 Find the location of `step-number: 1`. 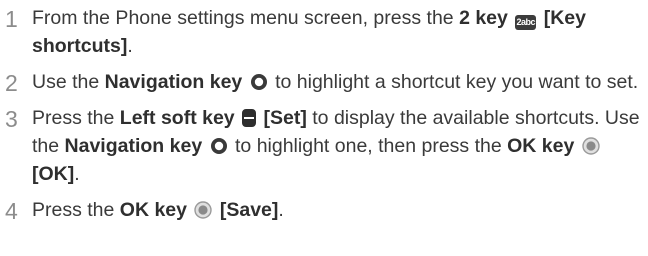

step-number: 1 is located at coordinates (11, 19).